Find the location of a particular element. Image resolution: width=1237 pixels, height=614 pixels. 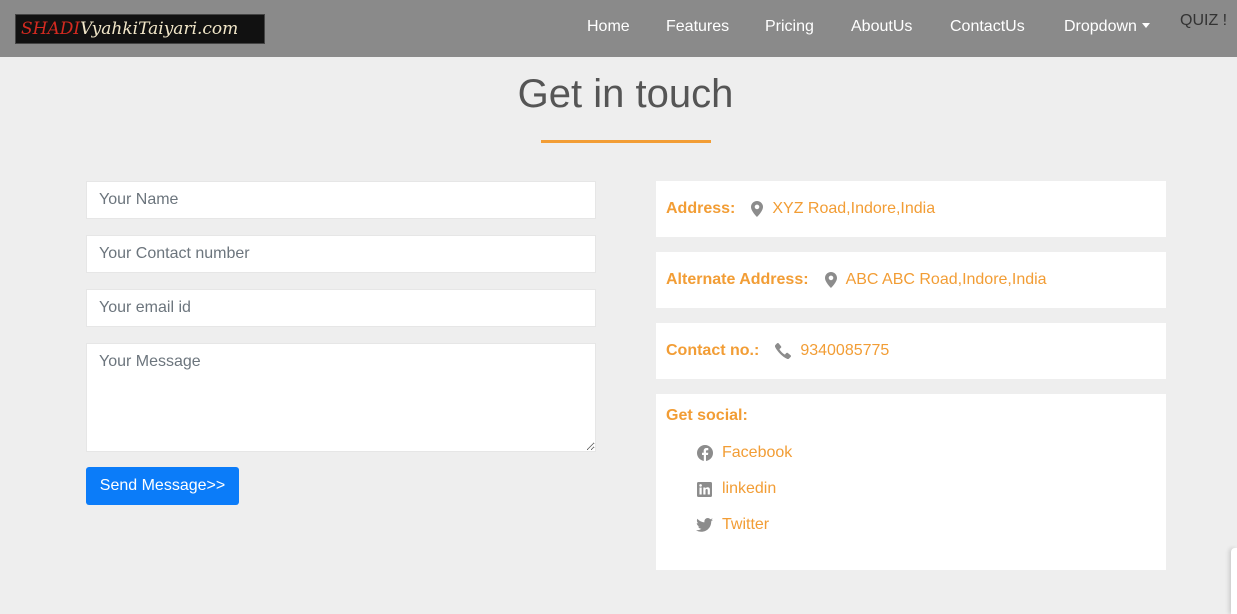

contact-number-card: Contact no.: 9340085775 is located at coordinates (911, 351).